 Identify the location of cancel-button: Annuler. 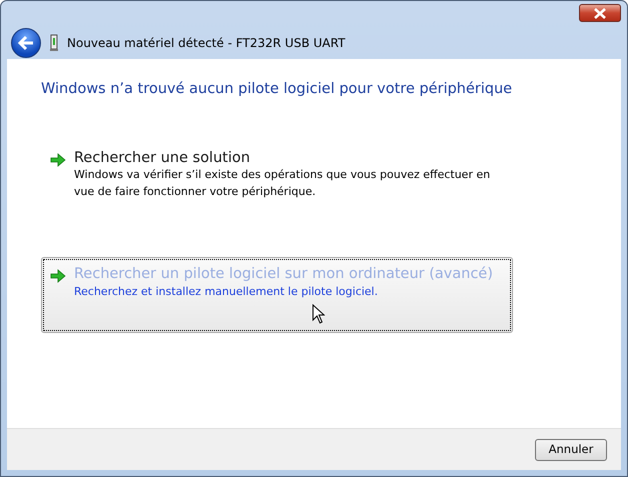
(571, 449).